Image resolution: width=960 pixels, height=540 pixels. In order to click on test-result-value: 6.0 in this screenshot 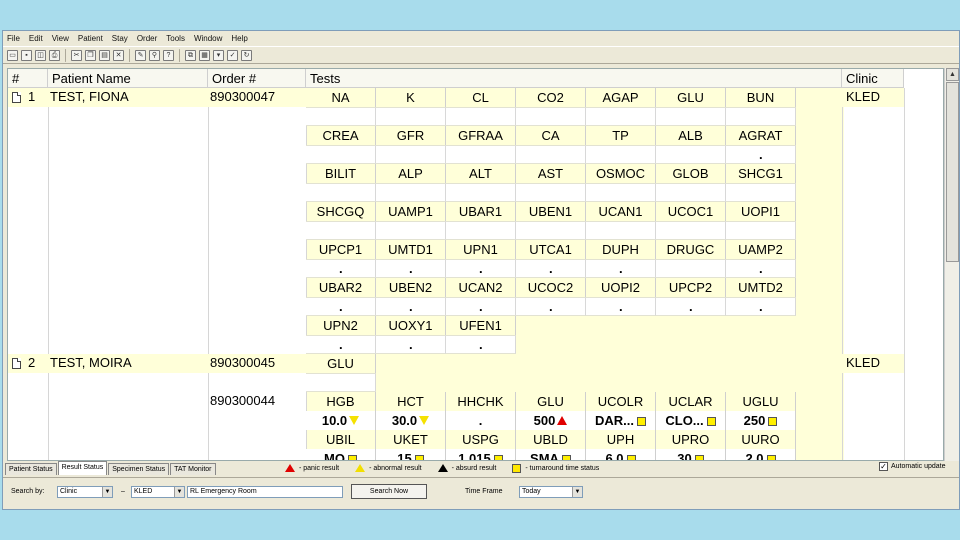, I will do `click(621, 454)`.